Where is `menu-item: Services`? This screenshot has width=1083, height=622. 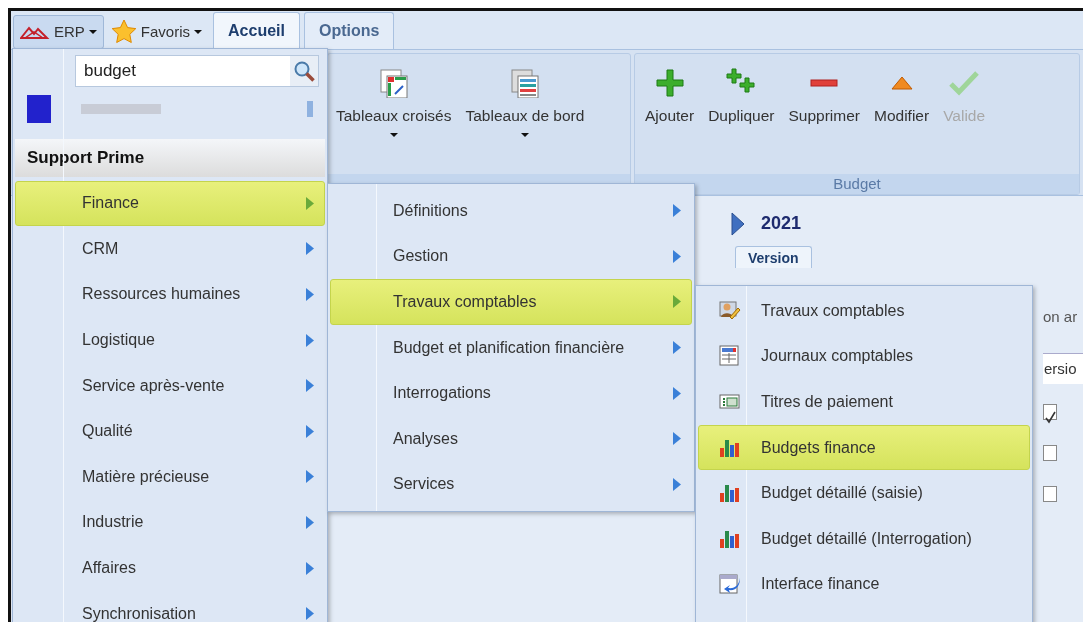 menu-item: Services is located at coordinates (511, 484).